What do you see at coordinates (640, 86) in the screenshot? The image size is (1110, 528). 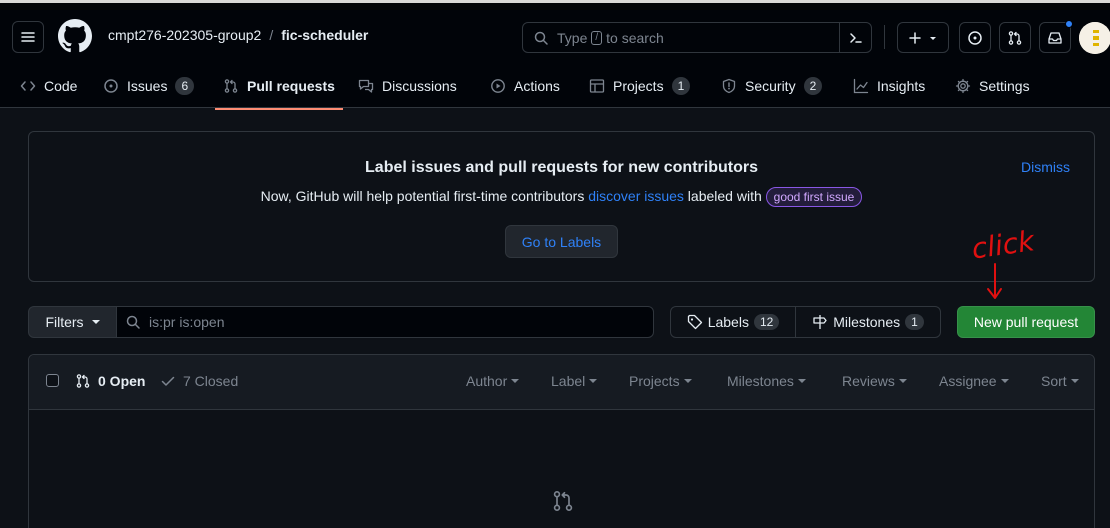 I see `tab-projects: Projects 1` at bounding box center [640, 86].